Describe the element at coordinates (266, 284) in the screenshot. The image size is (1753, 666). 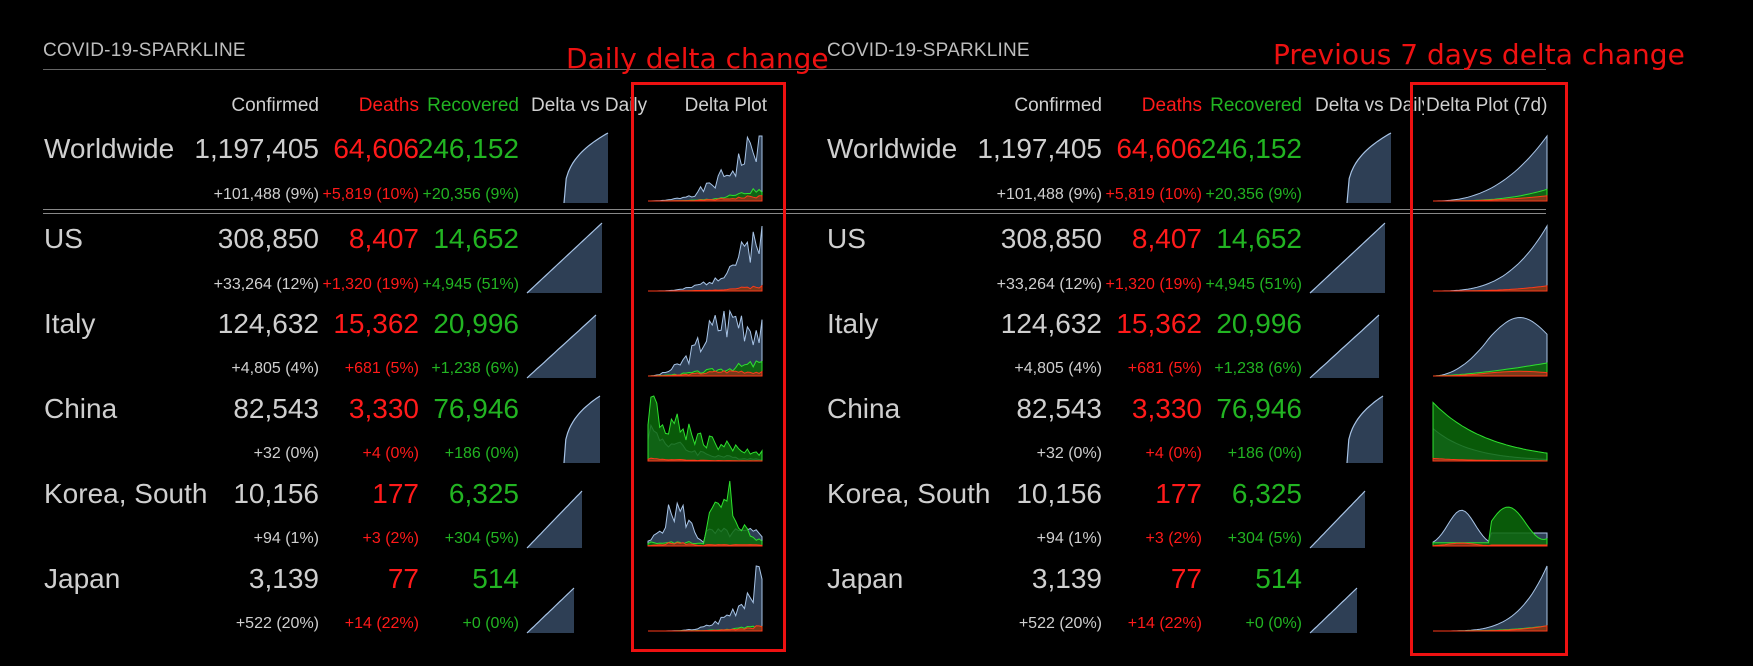
I see `confirmed-delta: +33,264 (12%)` at that location.